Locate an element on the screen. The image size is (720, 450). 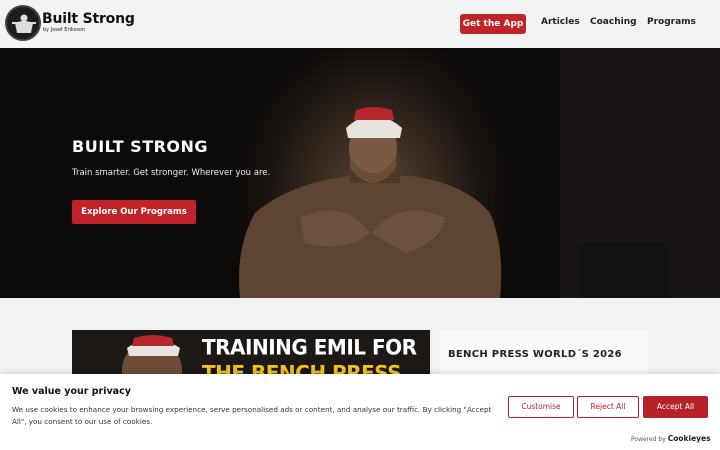
article-thumbnail: TRAINING EMIL FOR THE BENCH PRESS is located at coordinates (251, 352).